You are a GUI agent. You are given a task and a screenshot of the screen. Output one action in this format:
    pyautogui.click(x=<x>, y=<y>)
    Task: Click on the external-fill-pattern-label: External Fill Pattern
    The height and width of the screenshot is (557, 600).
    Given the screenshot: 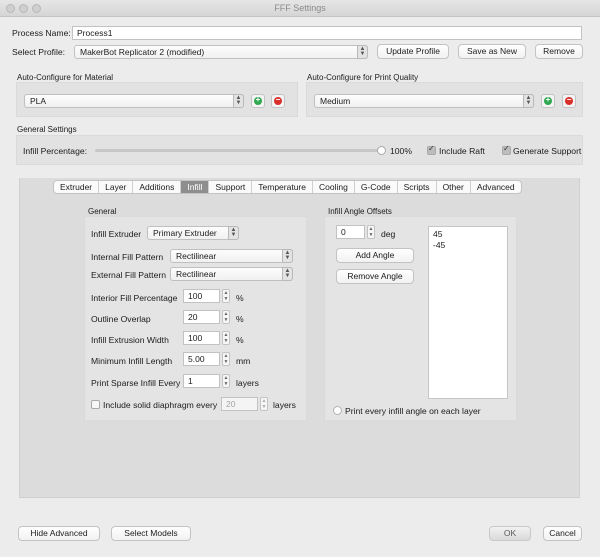 What is the action you would take?
    pyautogui.click(x=128, y=275)
    